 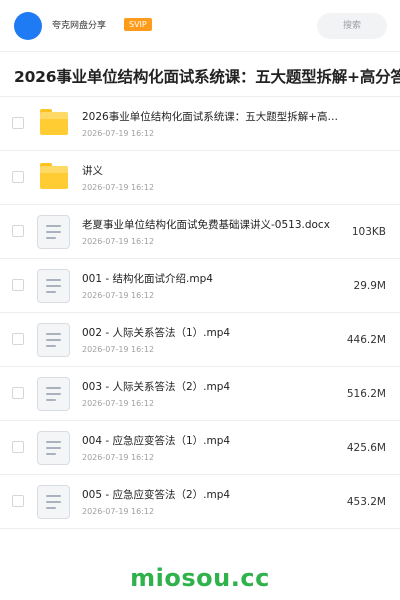 What do you see at coordinates (352, 26) in the screenshot?
I see `search-input: 搜索` at bounding box center [352, 26].